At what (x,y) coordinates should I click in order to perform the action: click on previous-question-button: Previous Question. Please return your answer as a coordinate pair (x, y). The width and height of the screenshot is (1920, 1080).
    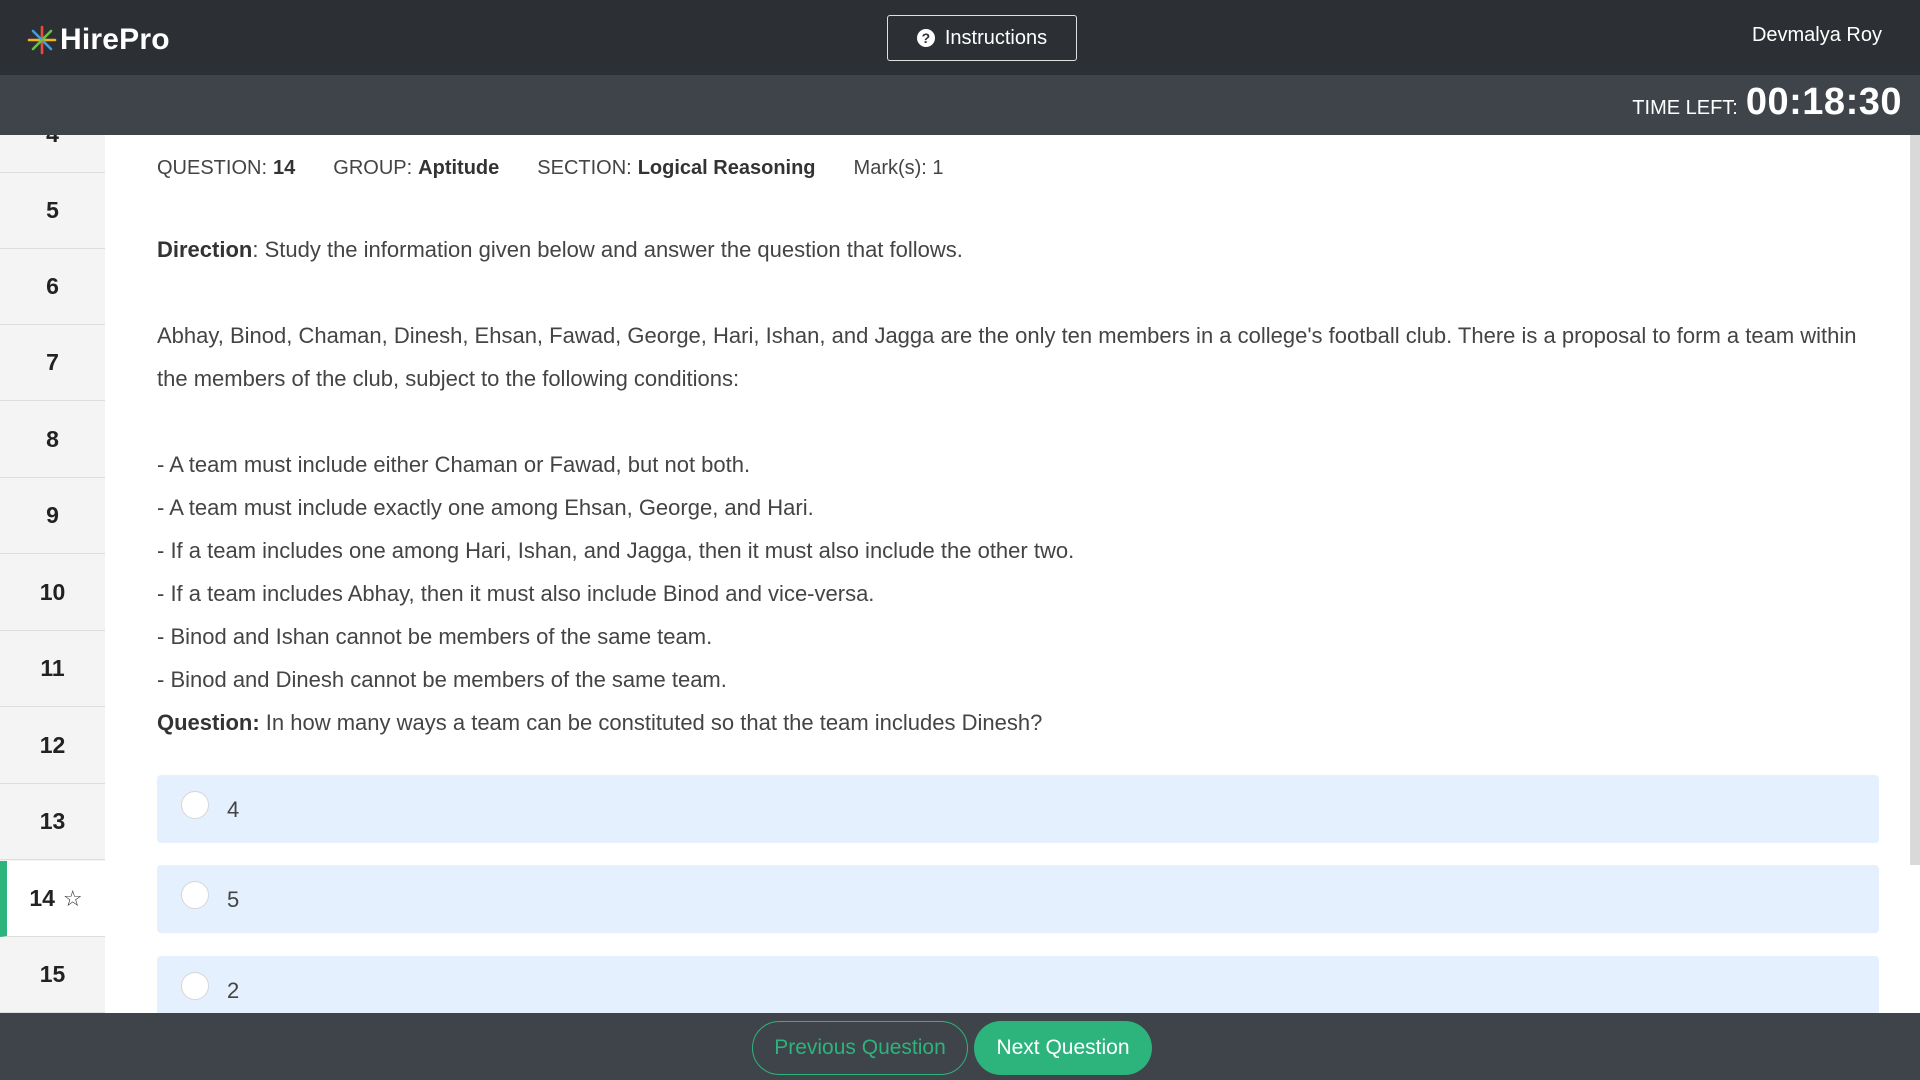
    Looking at the image, I should click on (860, 1048).